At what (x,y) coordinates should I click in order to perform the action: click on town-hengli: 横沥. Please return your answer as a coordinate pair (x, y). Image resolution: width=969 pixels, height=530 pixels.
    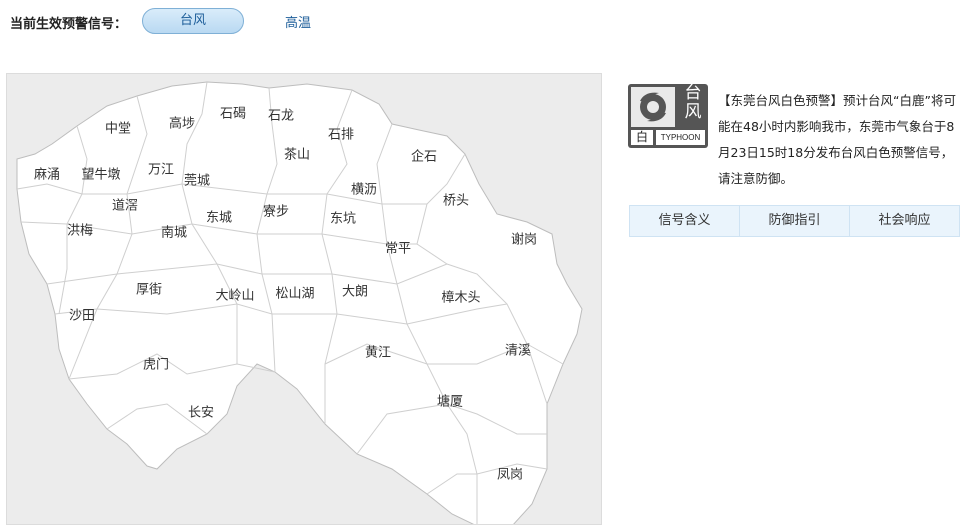
    Looking at the image, I should click on (364, 188).